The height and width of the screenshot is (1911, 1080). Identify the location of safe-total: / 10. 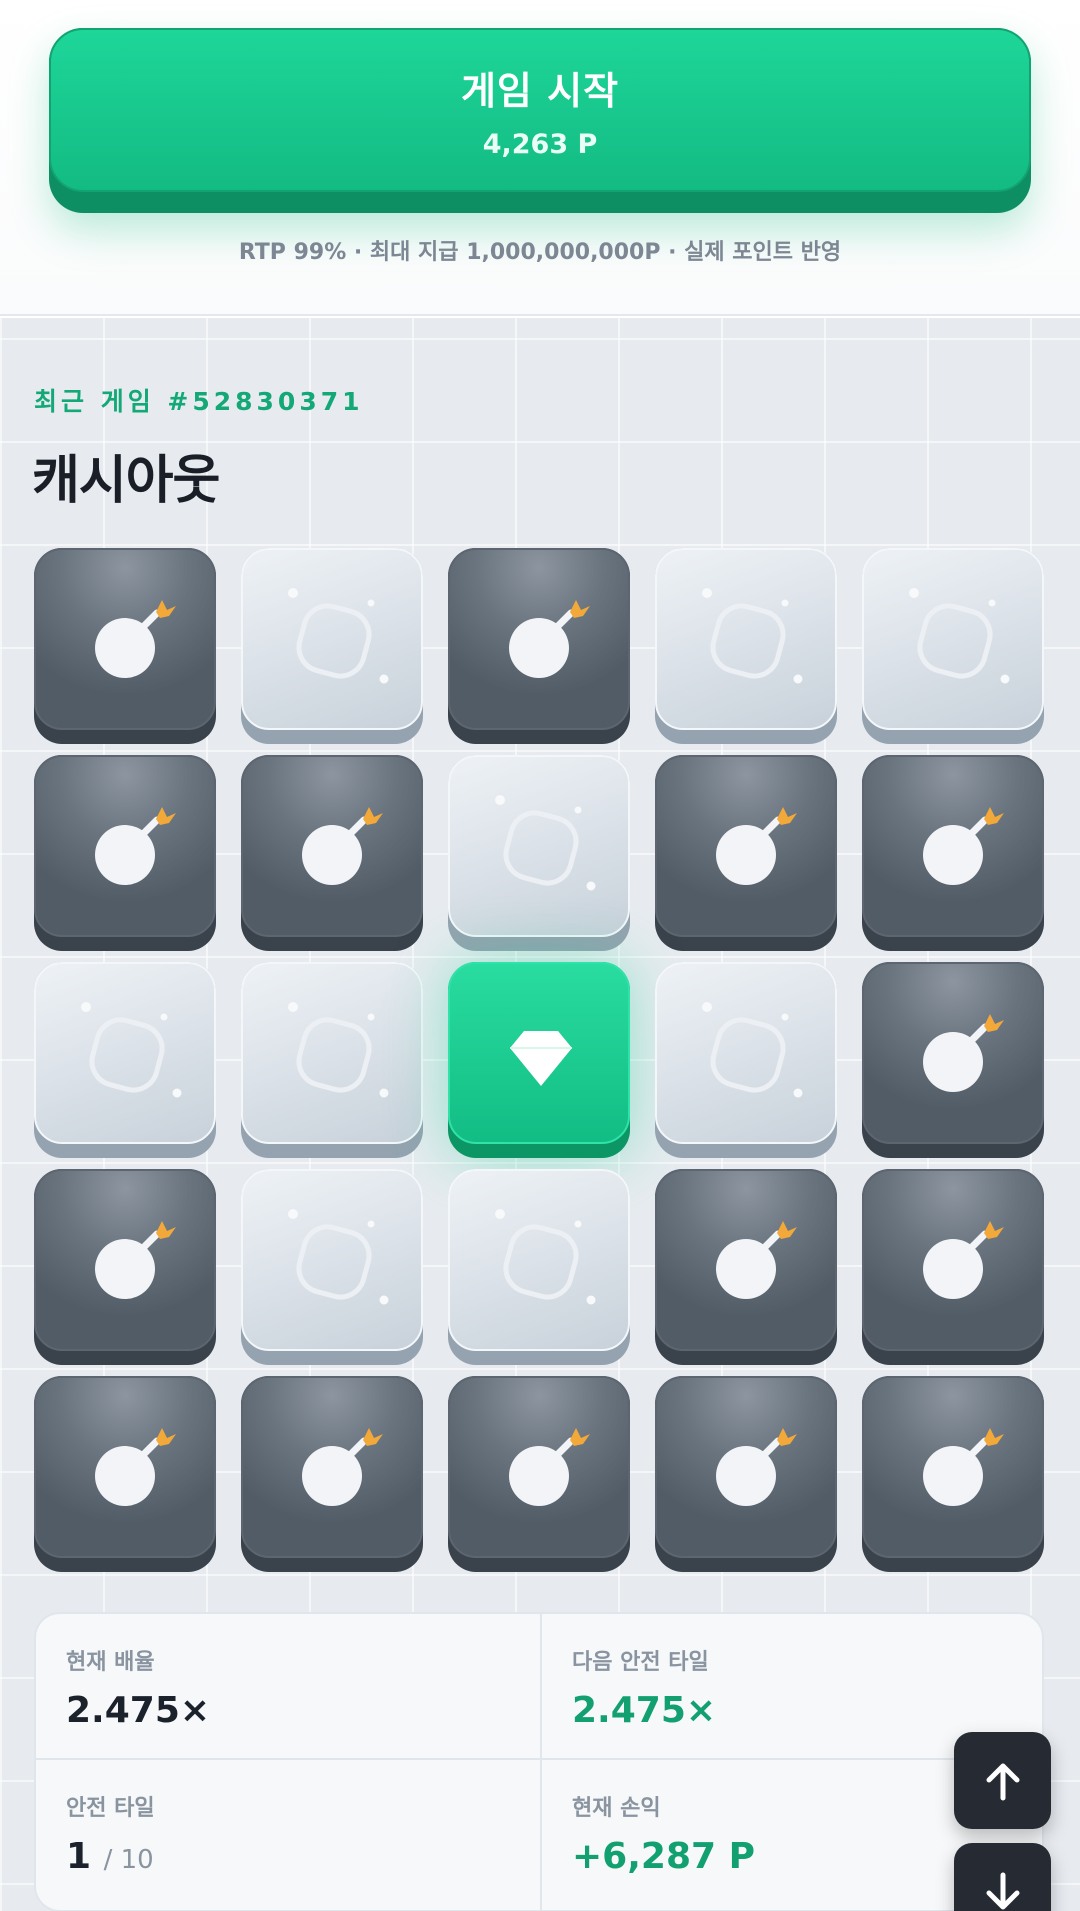
(128, 1860).